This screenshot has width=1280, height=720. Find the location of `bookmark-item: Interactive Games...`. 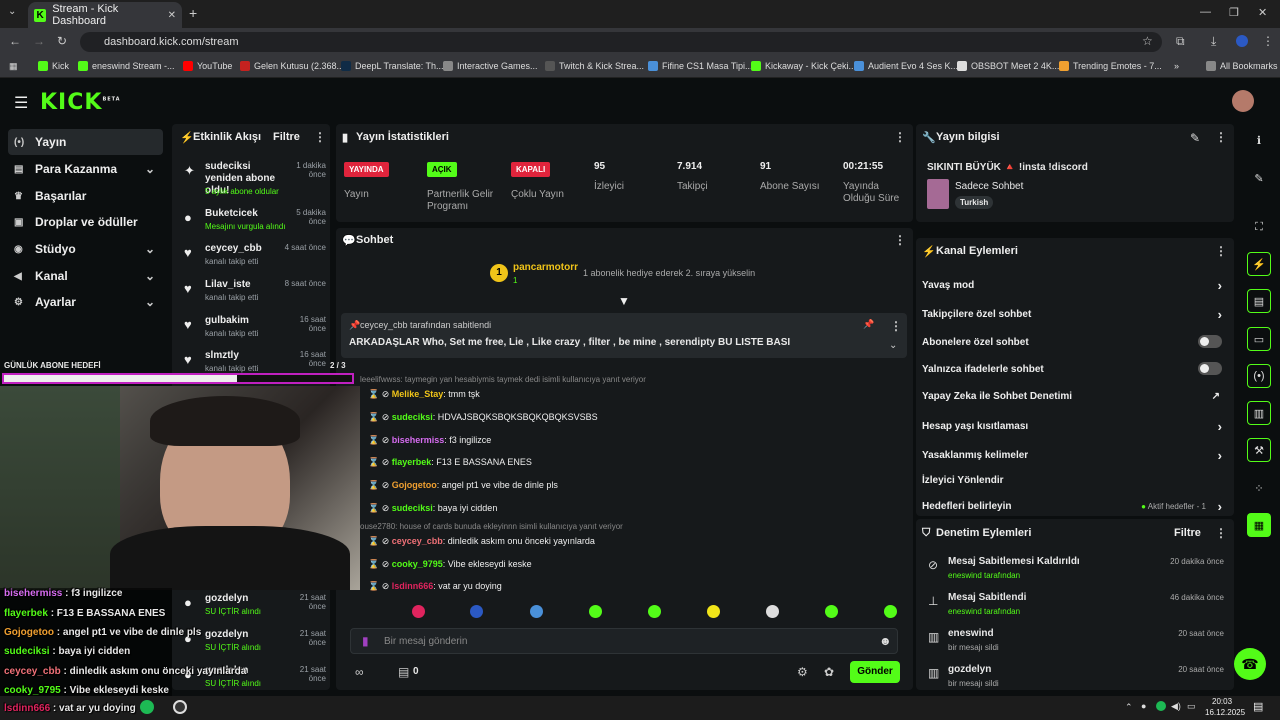

bookmark-item: Interactive Games... is located at coordinates (490, 66).